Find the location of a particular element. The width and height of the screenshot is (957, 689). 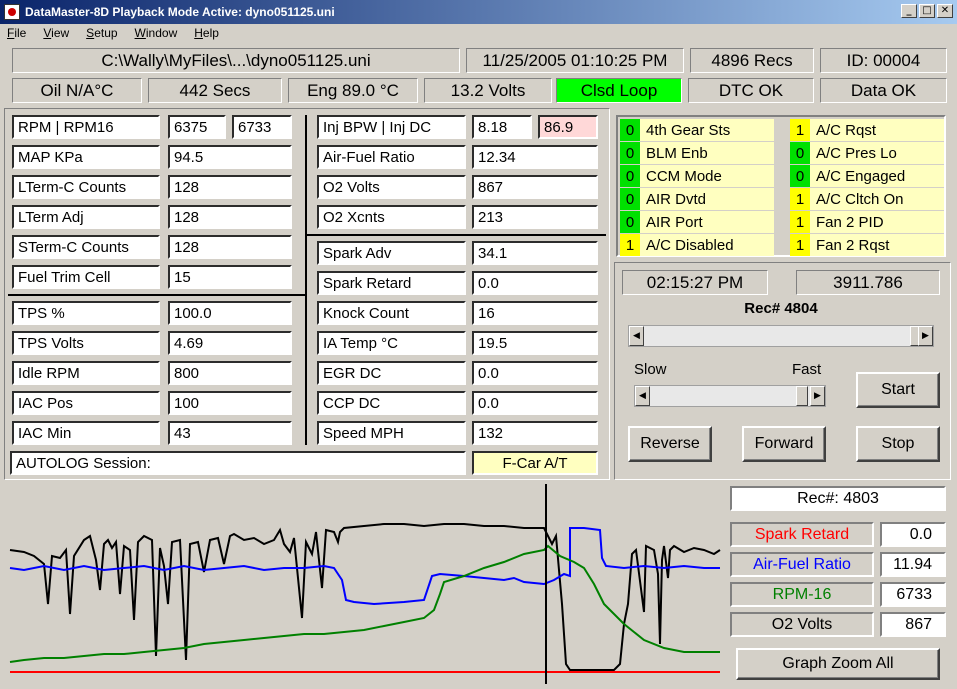

loop-status: Clsd Loop is located at coordinates (619, 90).